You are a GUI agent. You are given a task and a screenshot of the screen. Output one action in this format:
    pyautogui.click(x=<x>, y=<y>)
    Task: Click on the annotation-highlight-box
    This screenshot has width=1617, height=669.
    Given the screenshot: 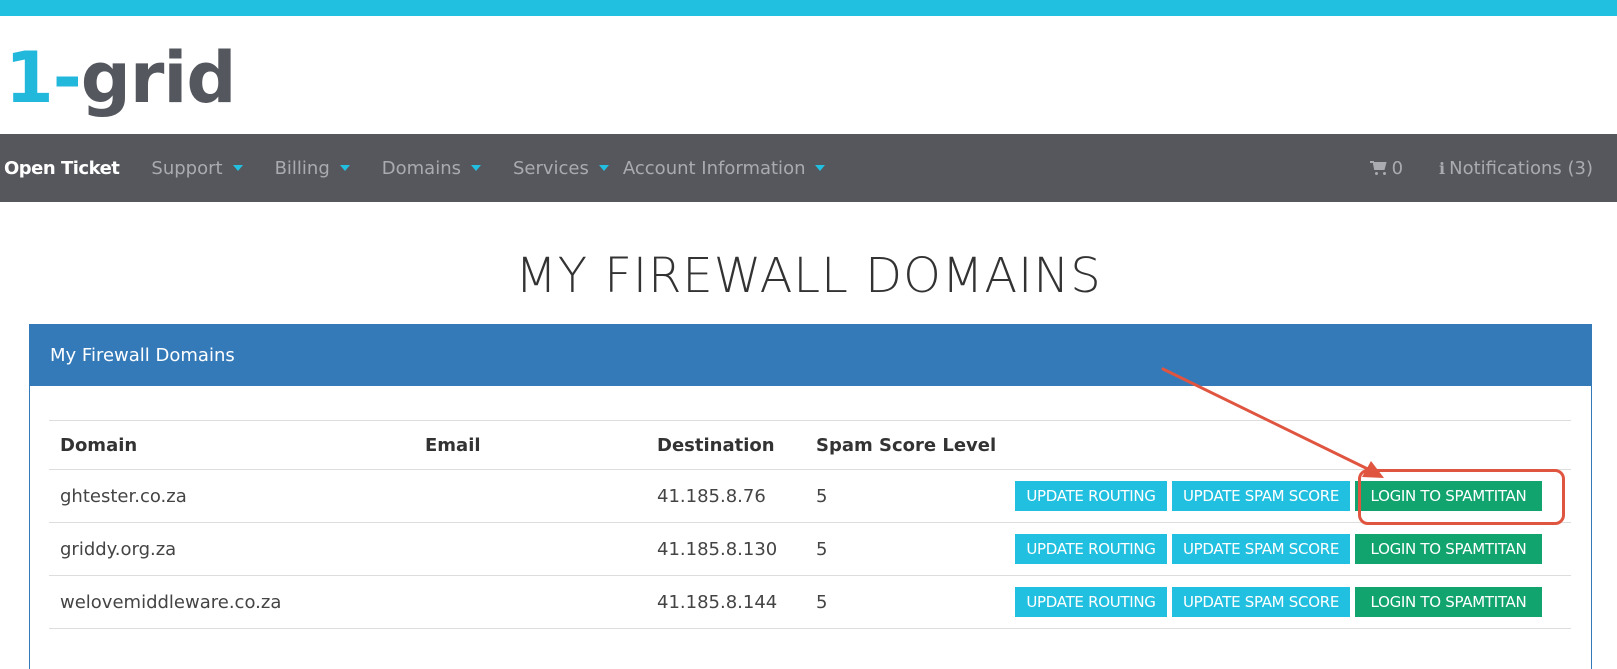 What is the action you would take?
    pyautogui.click(x=1461, y=497)
    